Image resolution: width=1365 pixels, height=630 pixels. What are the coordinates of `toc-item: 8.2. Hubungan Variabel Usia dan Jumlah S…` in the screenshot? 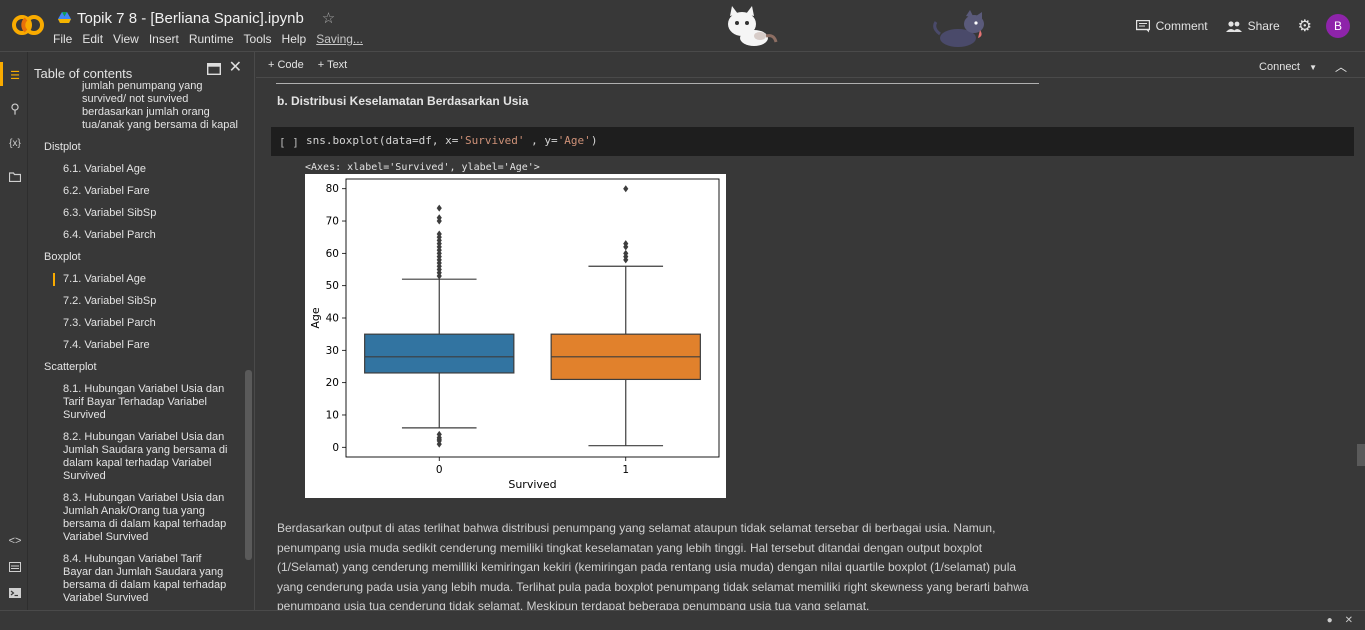 It's located at (148, 457).